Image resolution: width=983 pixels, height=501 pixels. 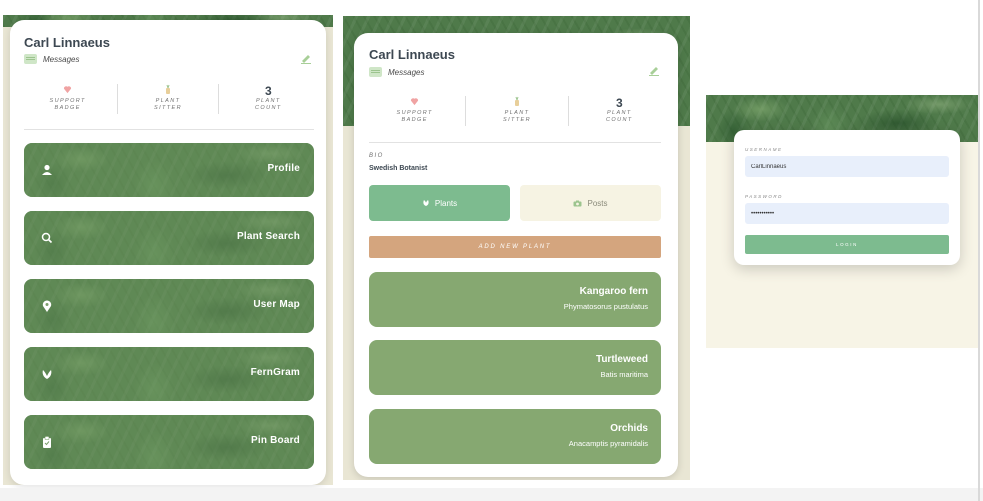 I want to click on menu-tile-ferngram: FernGram, so click(x=169, y=374).